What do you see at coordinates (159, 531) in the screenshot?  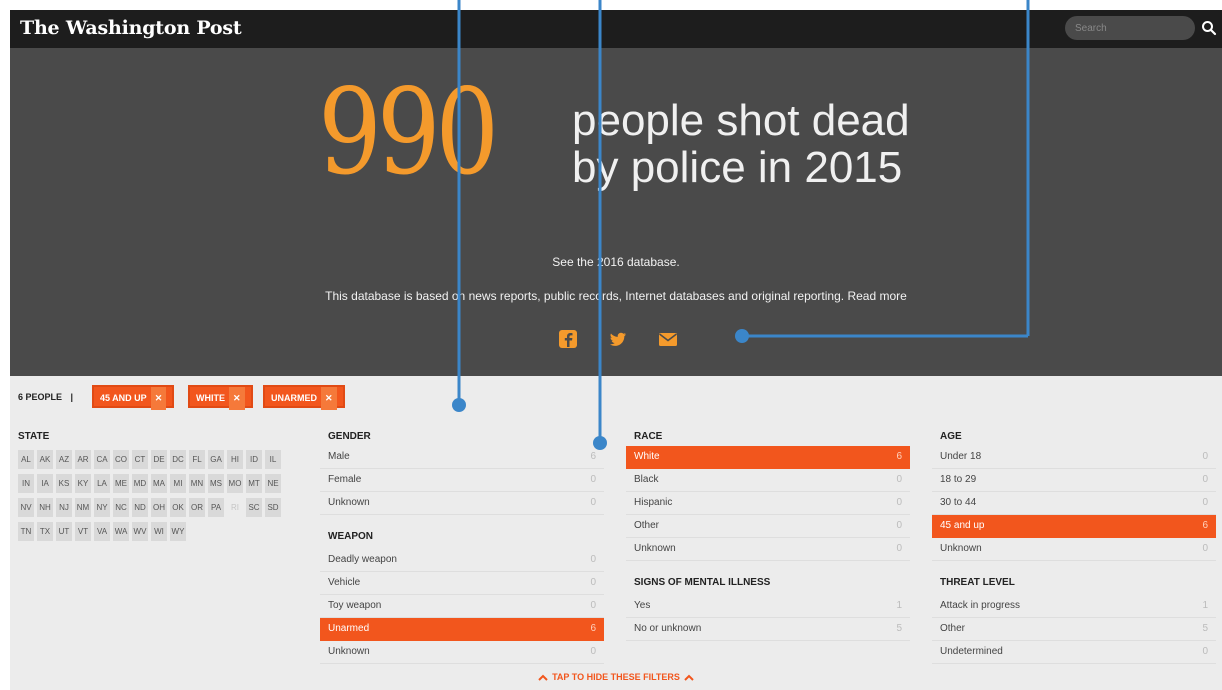 I see `state-button: WI` at bounding box center [159, 531].